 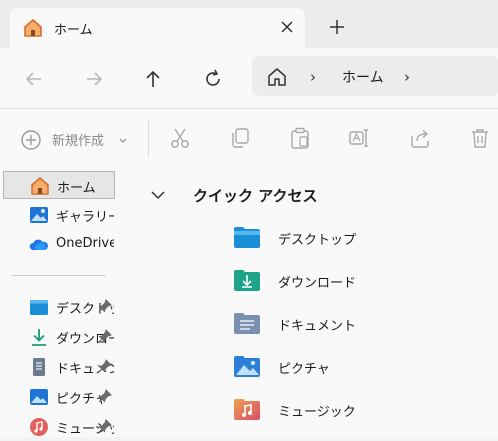 I want to click on address-bar: › ホーム ›, so click(x=375, y=76).